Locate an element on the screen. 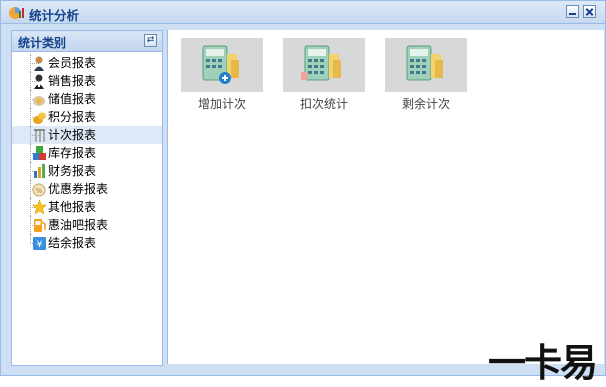  coupon-icon: % is located at coordinates (39, 190).